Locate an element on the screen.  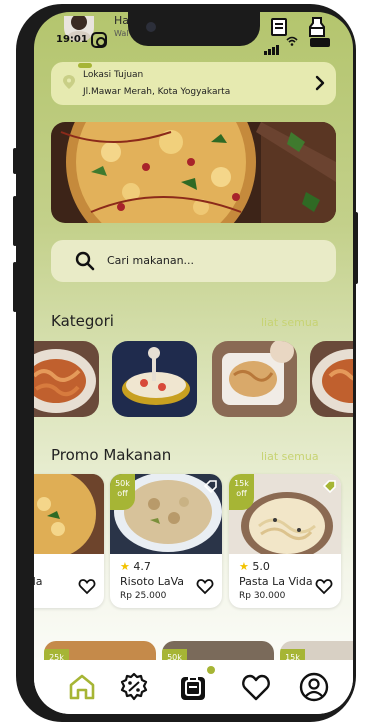
chevron-right-icon is located at coordinates (320, 83).